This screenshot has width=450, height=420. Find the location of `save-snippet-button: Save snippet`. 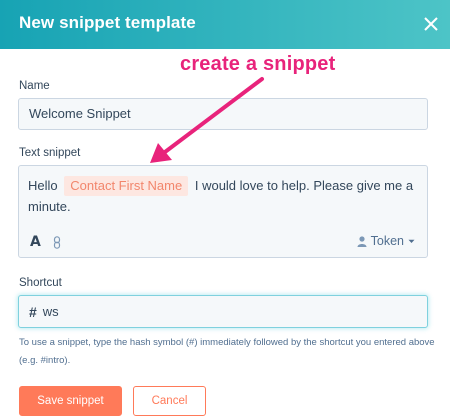

save-snippet-button: Save snippet is located at coordinates (70, 401).